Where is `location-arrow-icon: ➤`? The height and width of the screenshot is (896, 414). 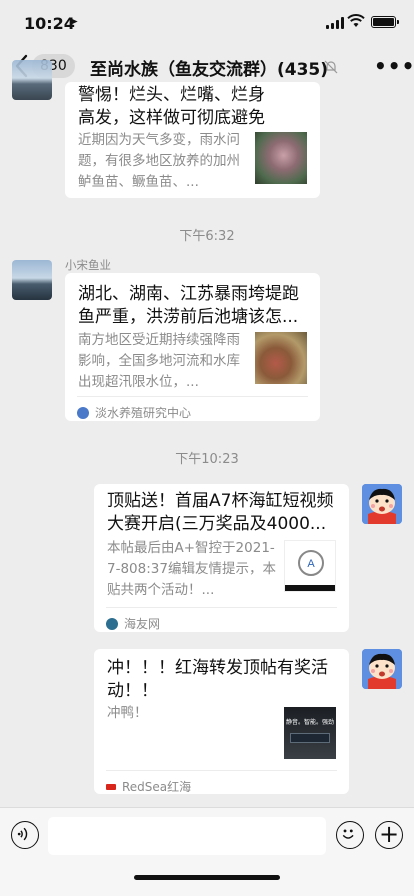
location-arrow-icon: ➤ is located at coordinates (74, 21).